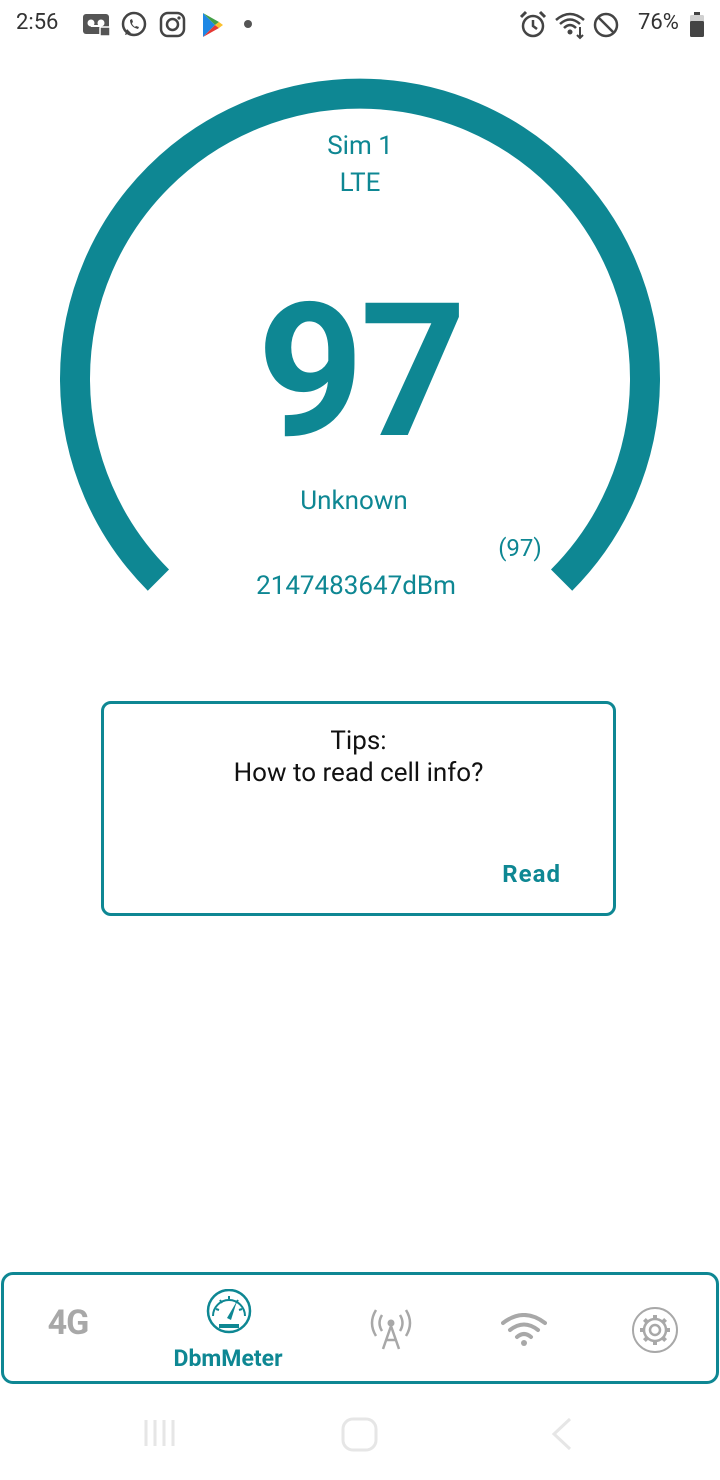 Image resolution: width=720 pixels, height=1480 pixels. What do you see at coordinates (360, 146) in the screenshot?
I see `sim-label: Sim 1` at bounding box center [360, 146].